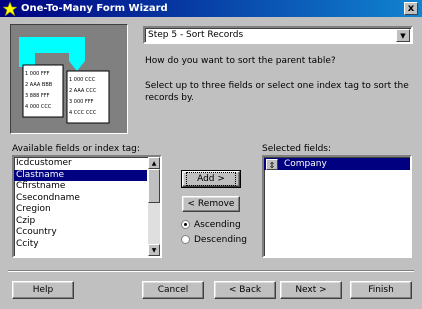 This screenshot has height=309, width=422. I want to click on next-button-label: Next >, so click(311, 290).